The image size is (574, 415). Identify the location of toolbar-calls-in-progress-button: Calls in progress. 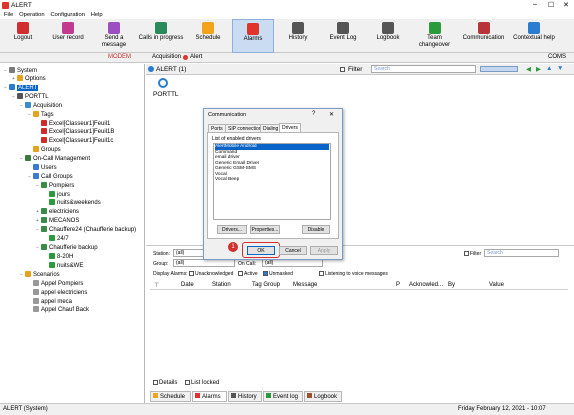
(161, 36).